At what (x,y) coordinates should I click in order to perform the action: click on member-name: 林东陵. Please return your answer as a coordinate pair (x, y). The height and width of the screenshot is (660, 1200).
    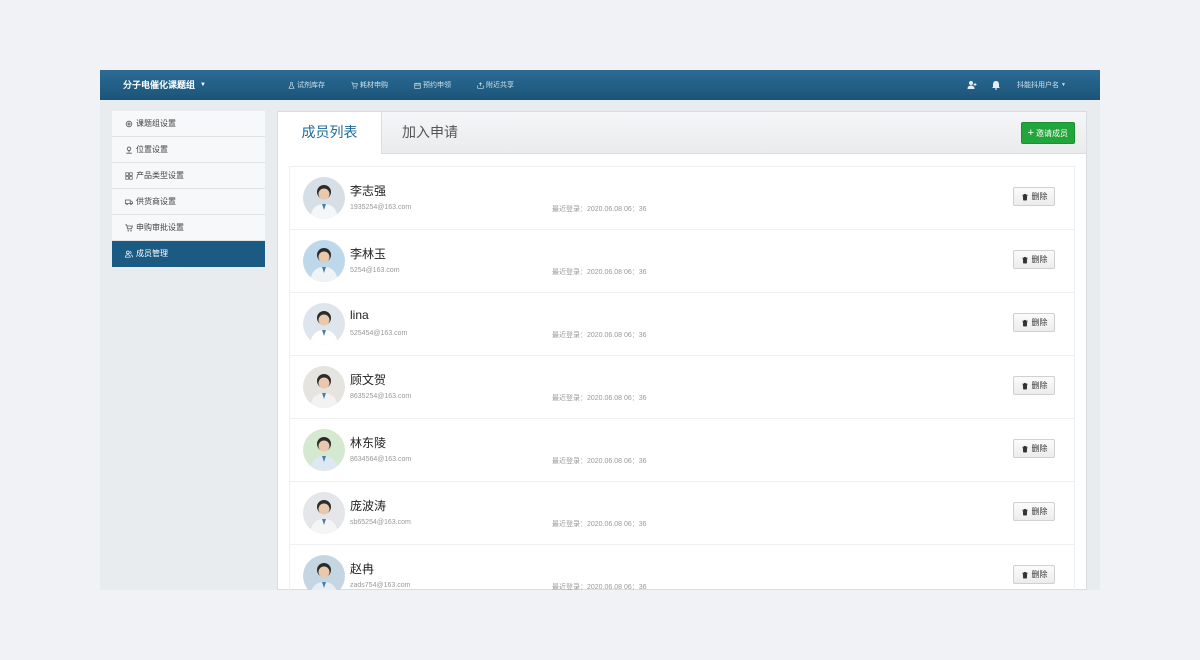
    Looking at the image, I should click on (368, 443).